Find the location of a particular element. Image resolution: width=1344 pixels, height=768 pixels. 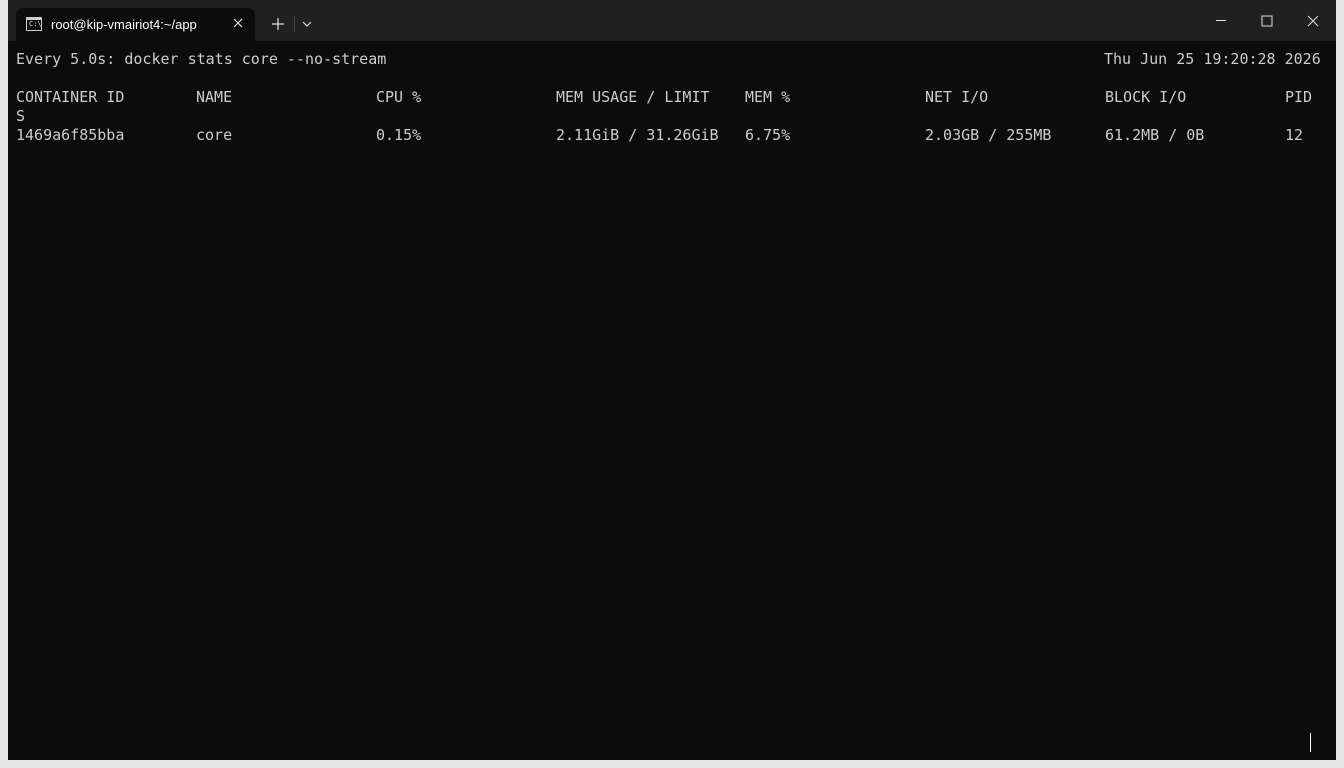

header-mem-usage: MEM USAGE / LIMIT is located at coordinates (633, 97).